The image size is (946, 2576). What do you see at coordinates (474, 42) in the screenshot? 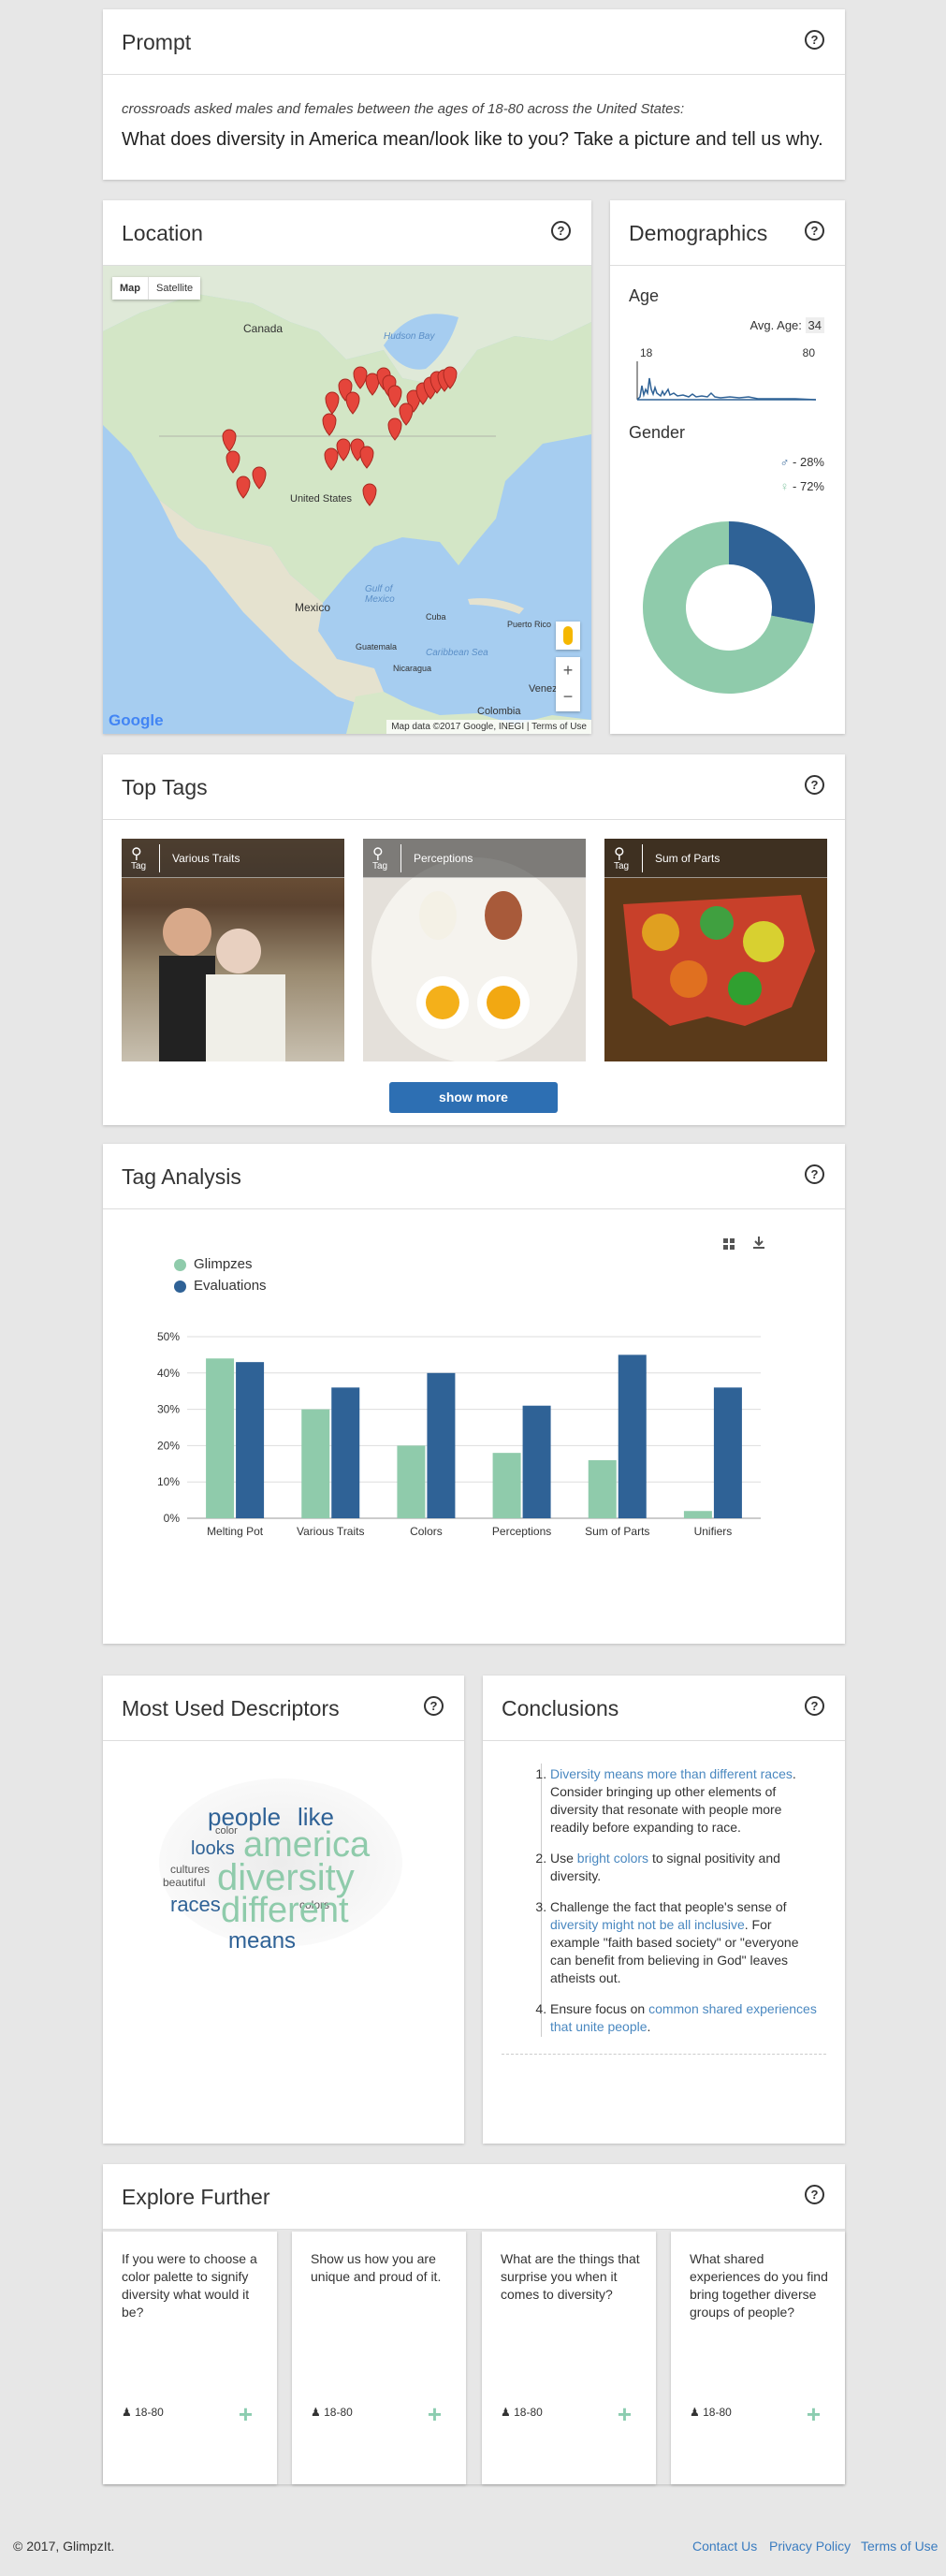
I see `prompt-header: Prompt ?` at bounding box center [474, 42].